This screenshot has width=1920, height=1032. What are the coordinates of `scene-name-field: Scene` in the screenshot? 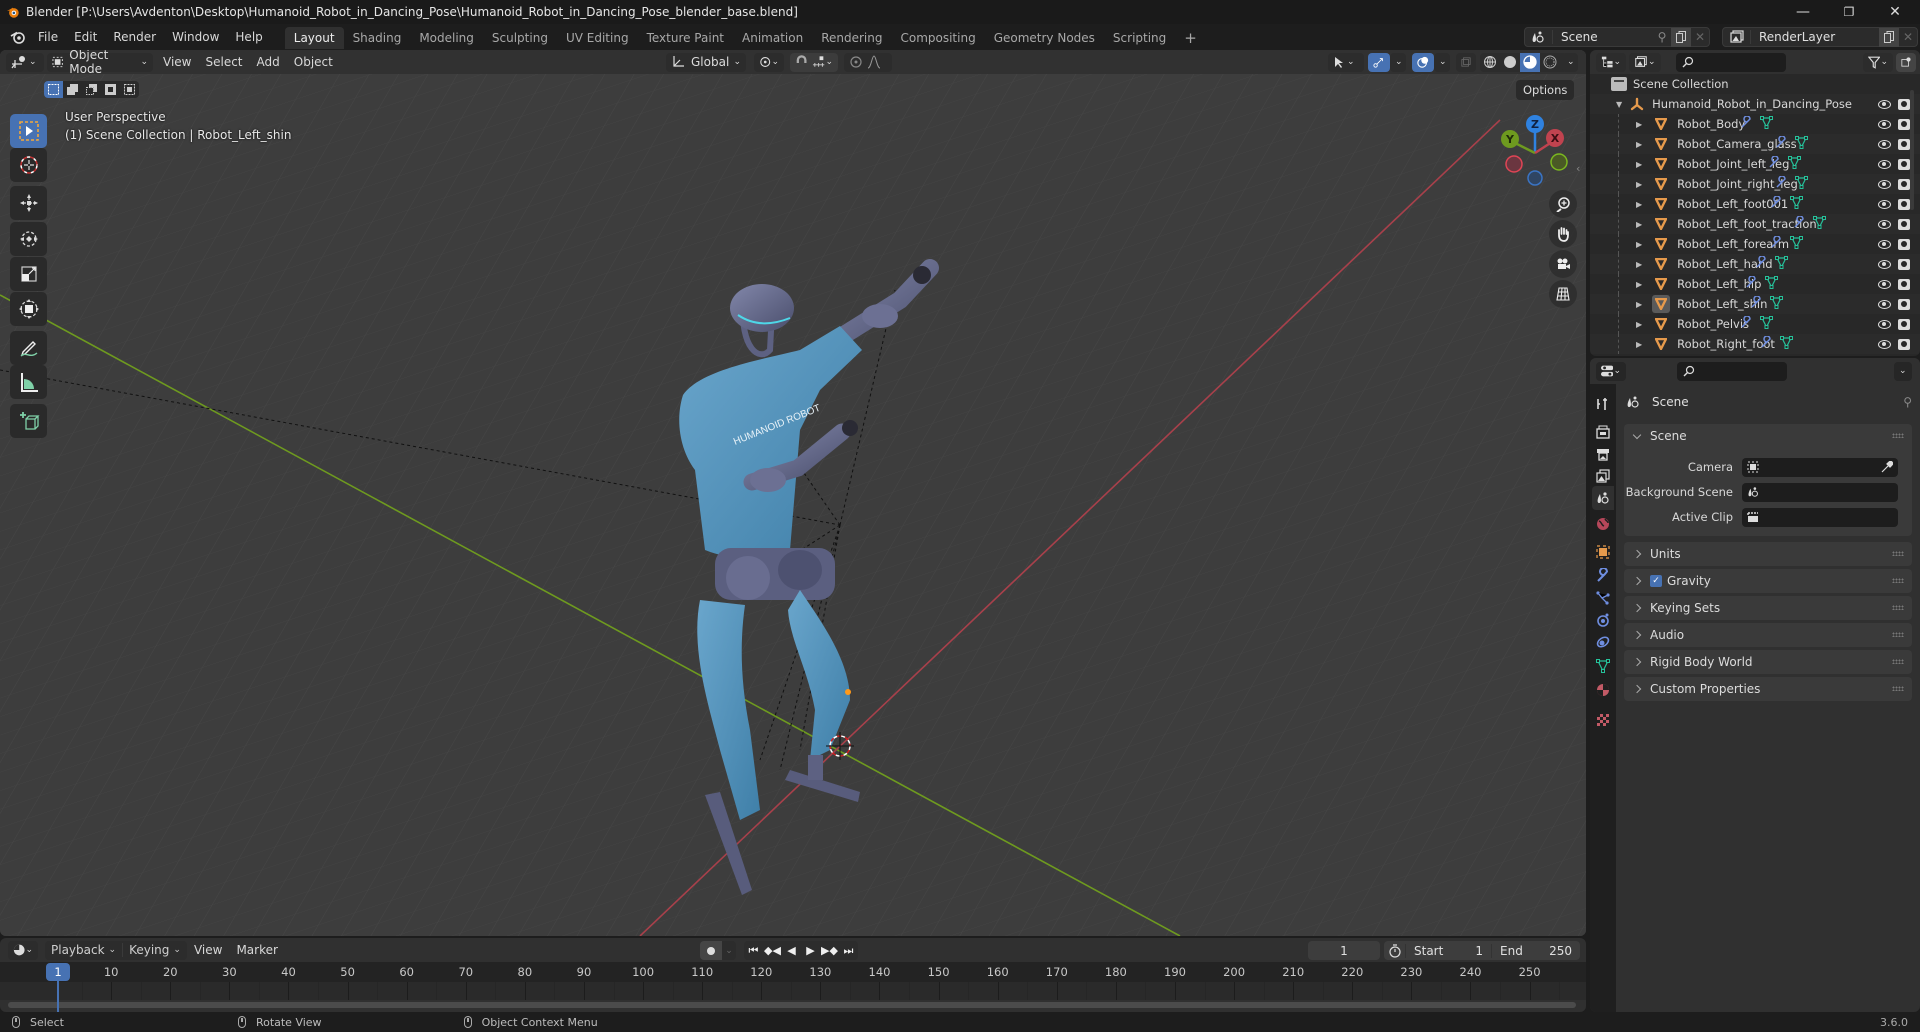 It's located at (1603, 37).